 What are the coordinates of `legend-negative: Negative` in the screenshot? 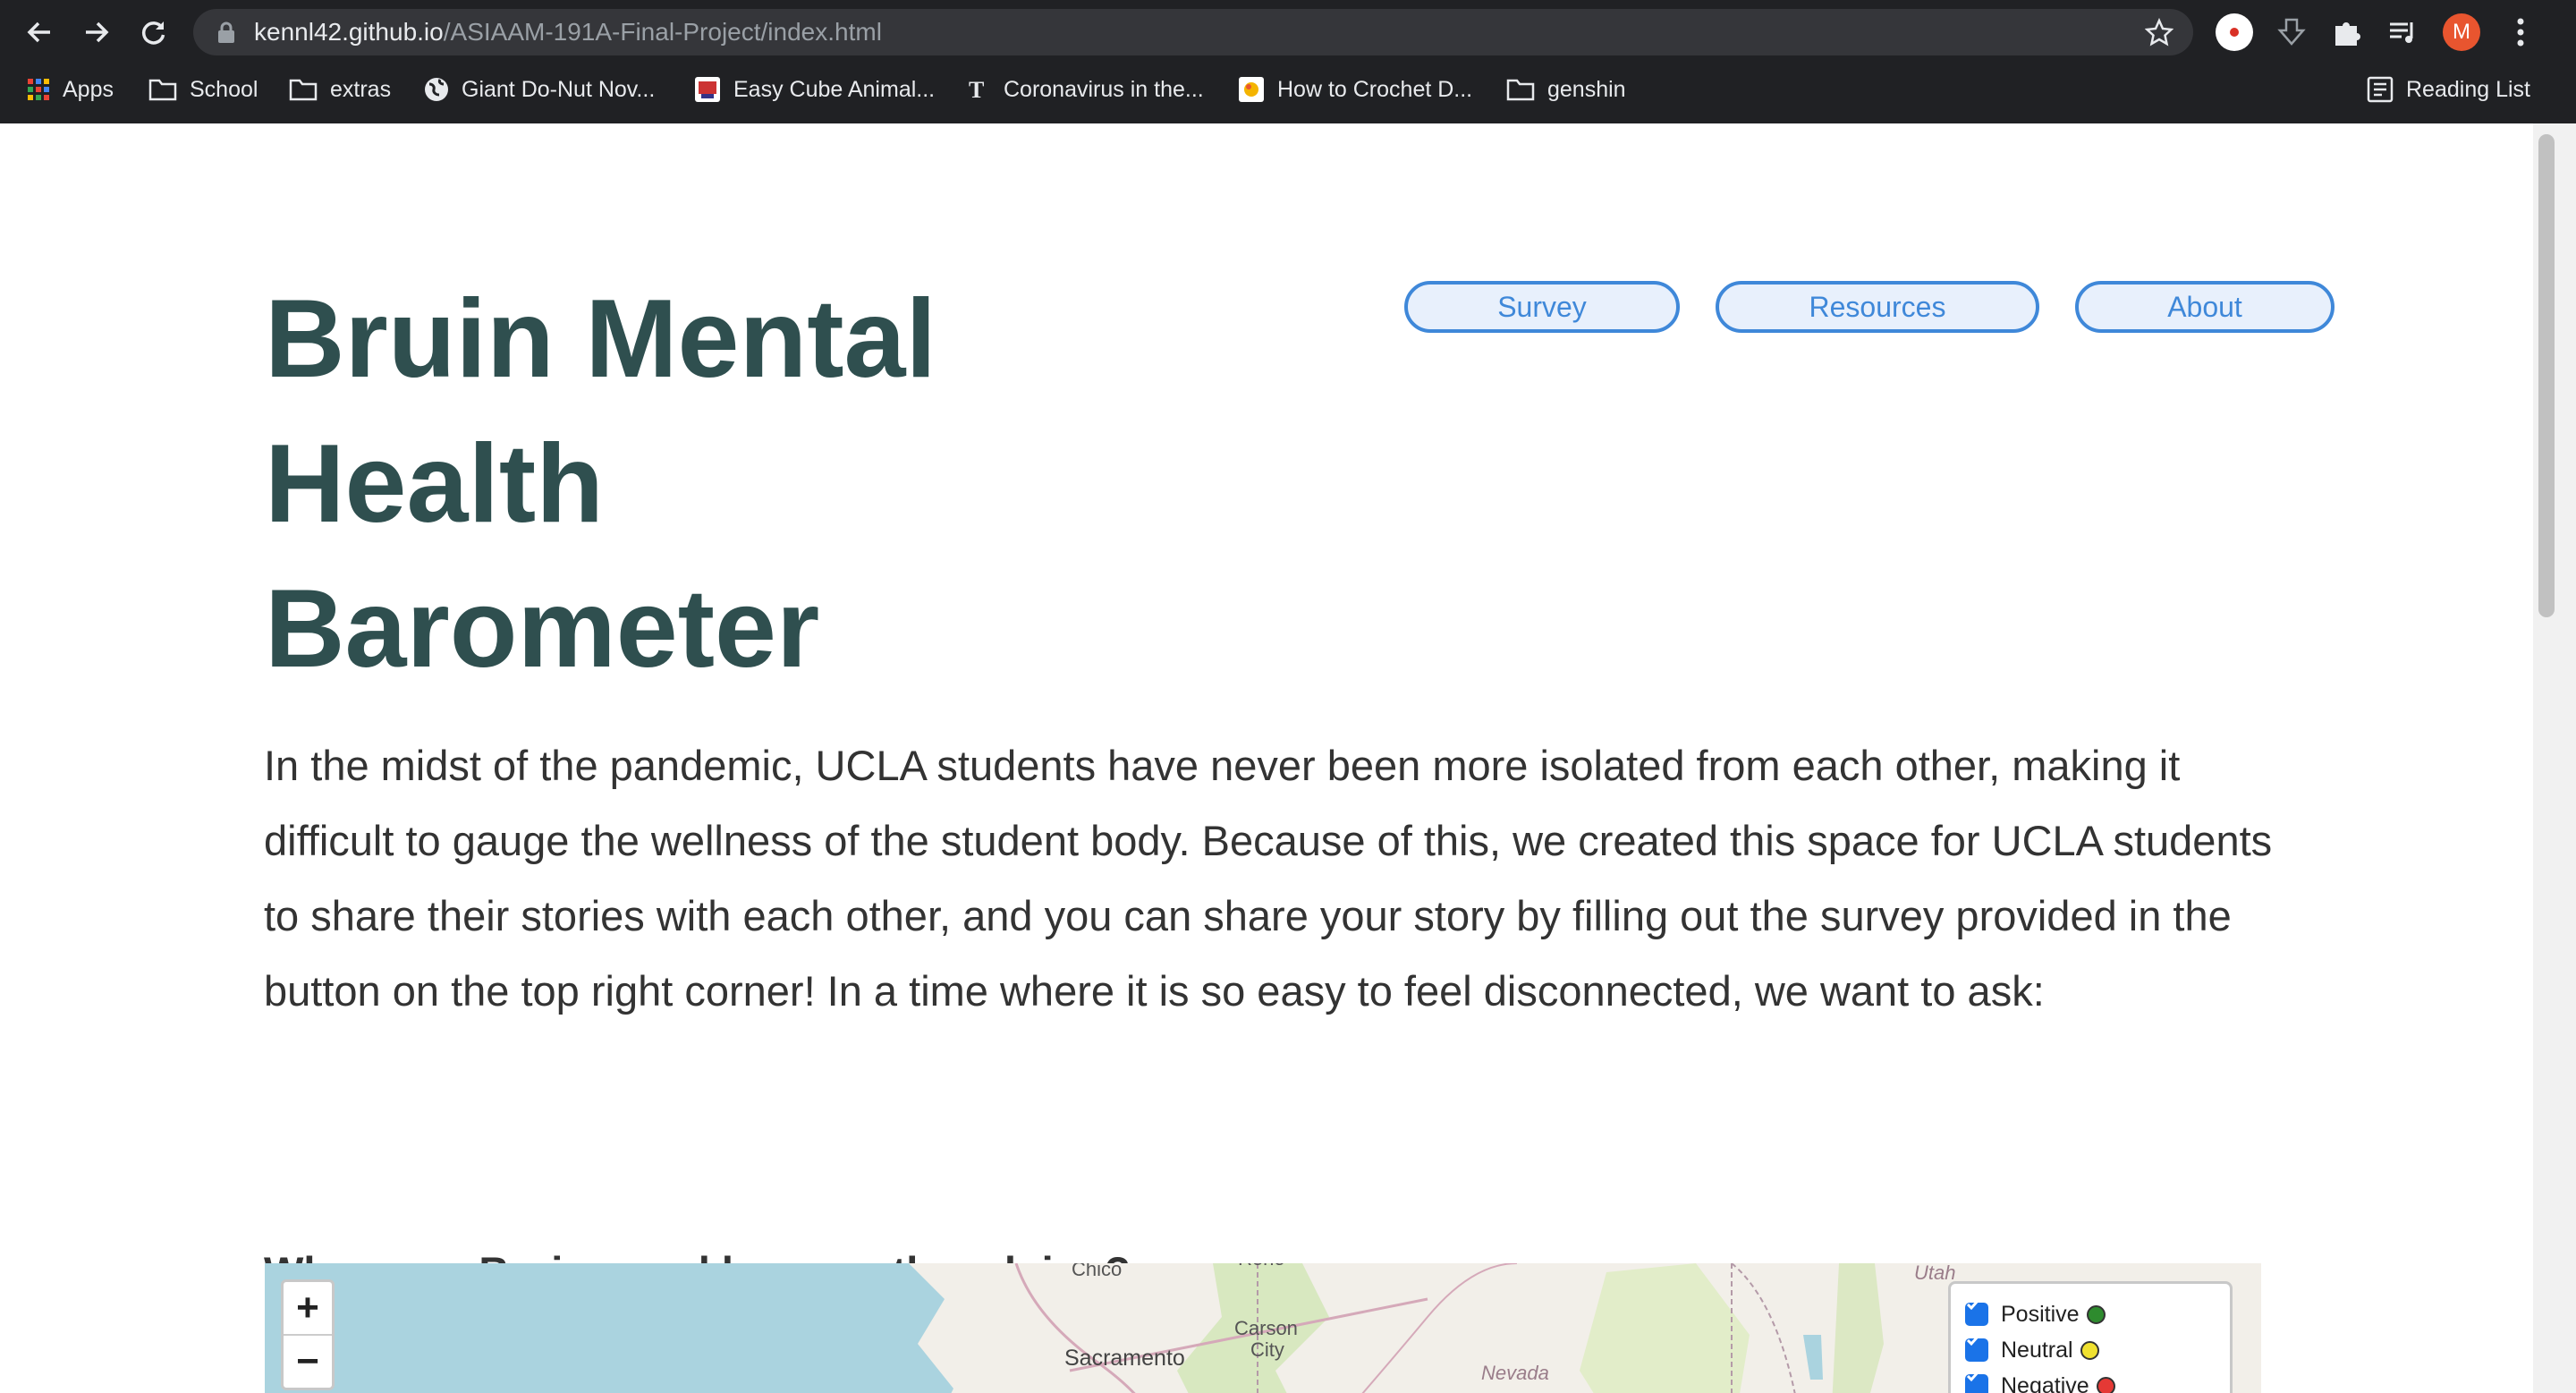 It's located at (2040, 1380).